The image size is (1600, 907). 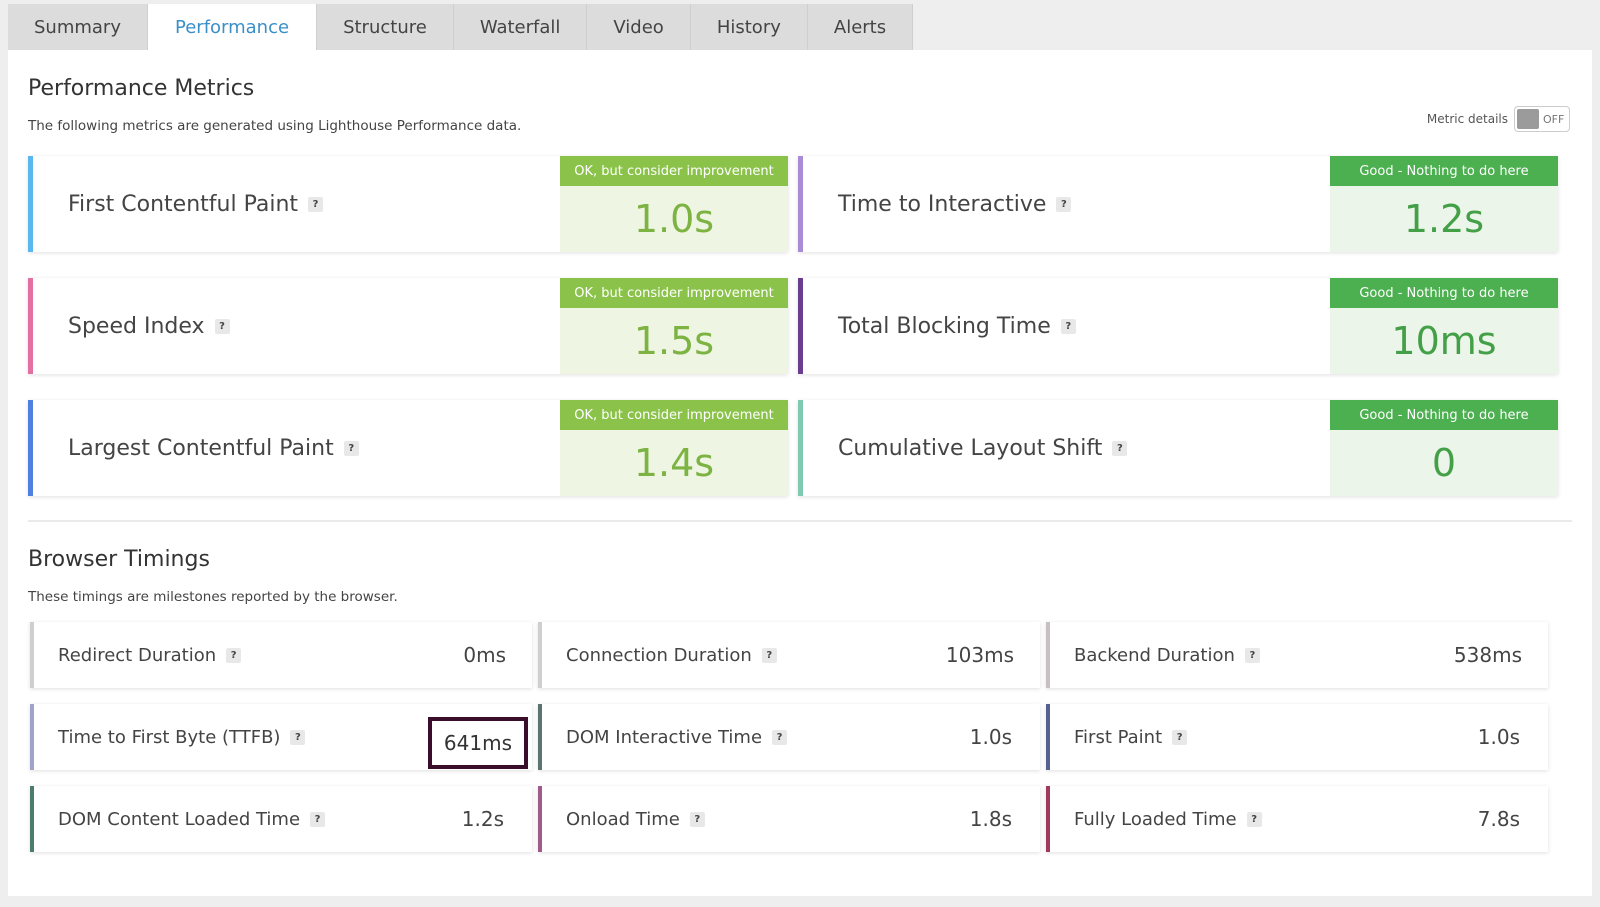 What do you see at coordinates (1118, 737) in the screenshot?
I see `timing-label: First Paint` at bounding box center [1118, 737].